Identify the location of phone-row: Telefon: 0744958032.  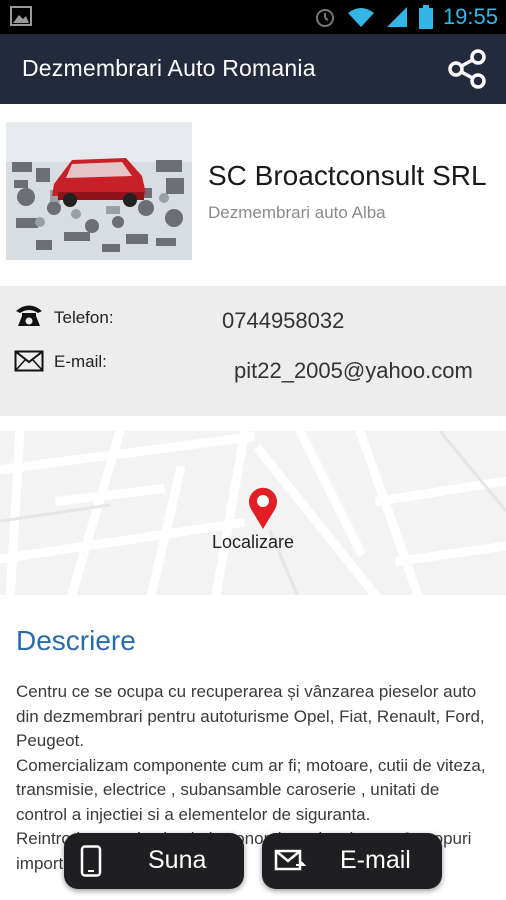
(253, 320).